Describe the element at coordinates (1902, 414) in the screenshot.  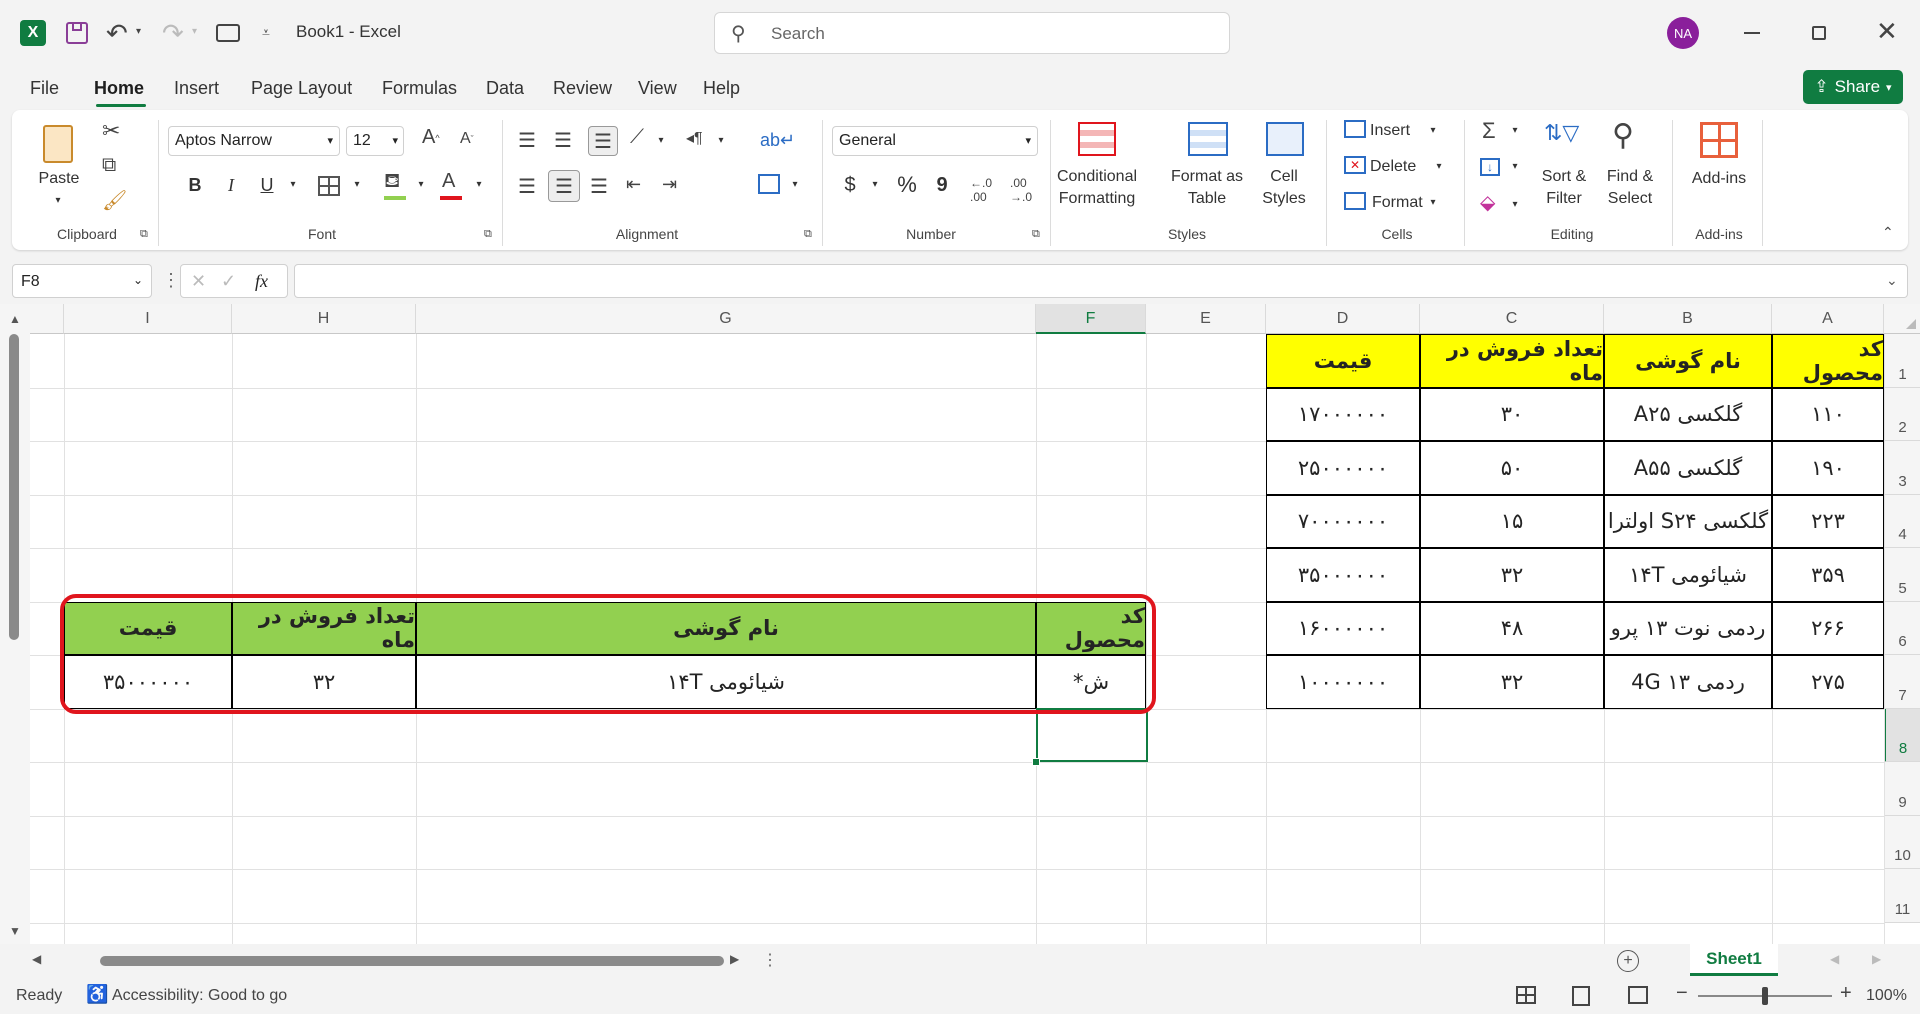
I see `row-header-2: 2` at that location.